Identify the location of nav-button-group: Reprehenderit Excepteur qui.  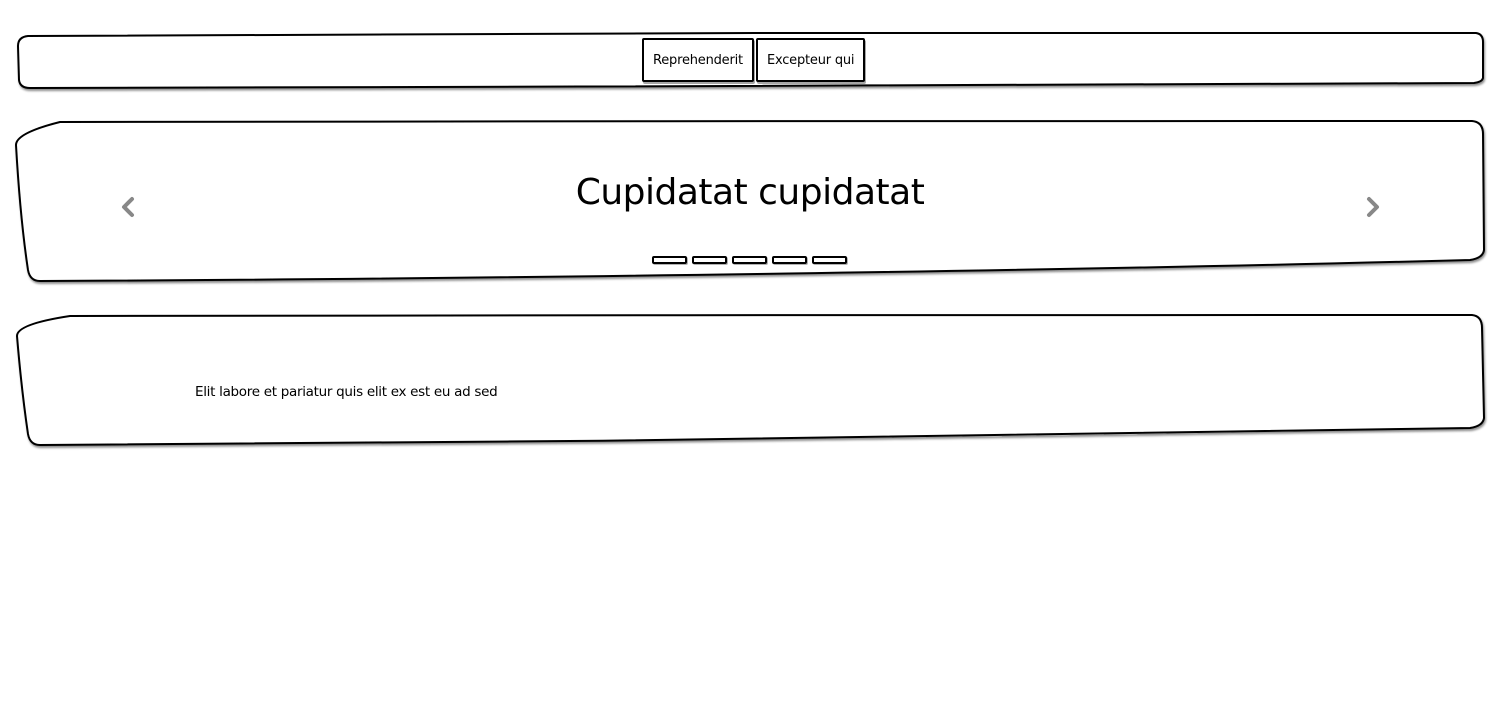
(754, 60).